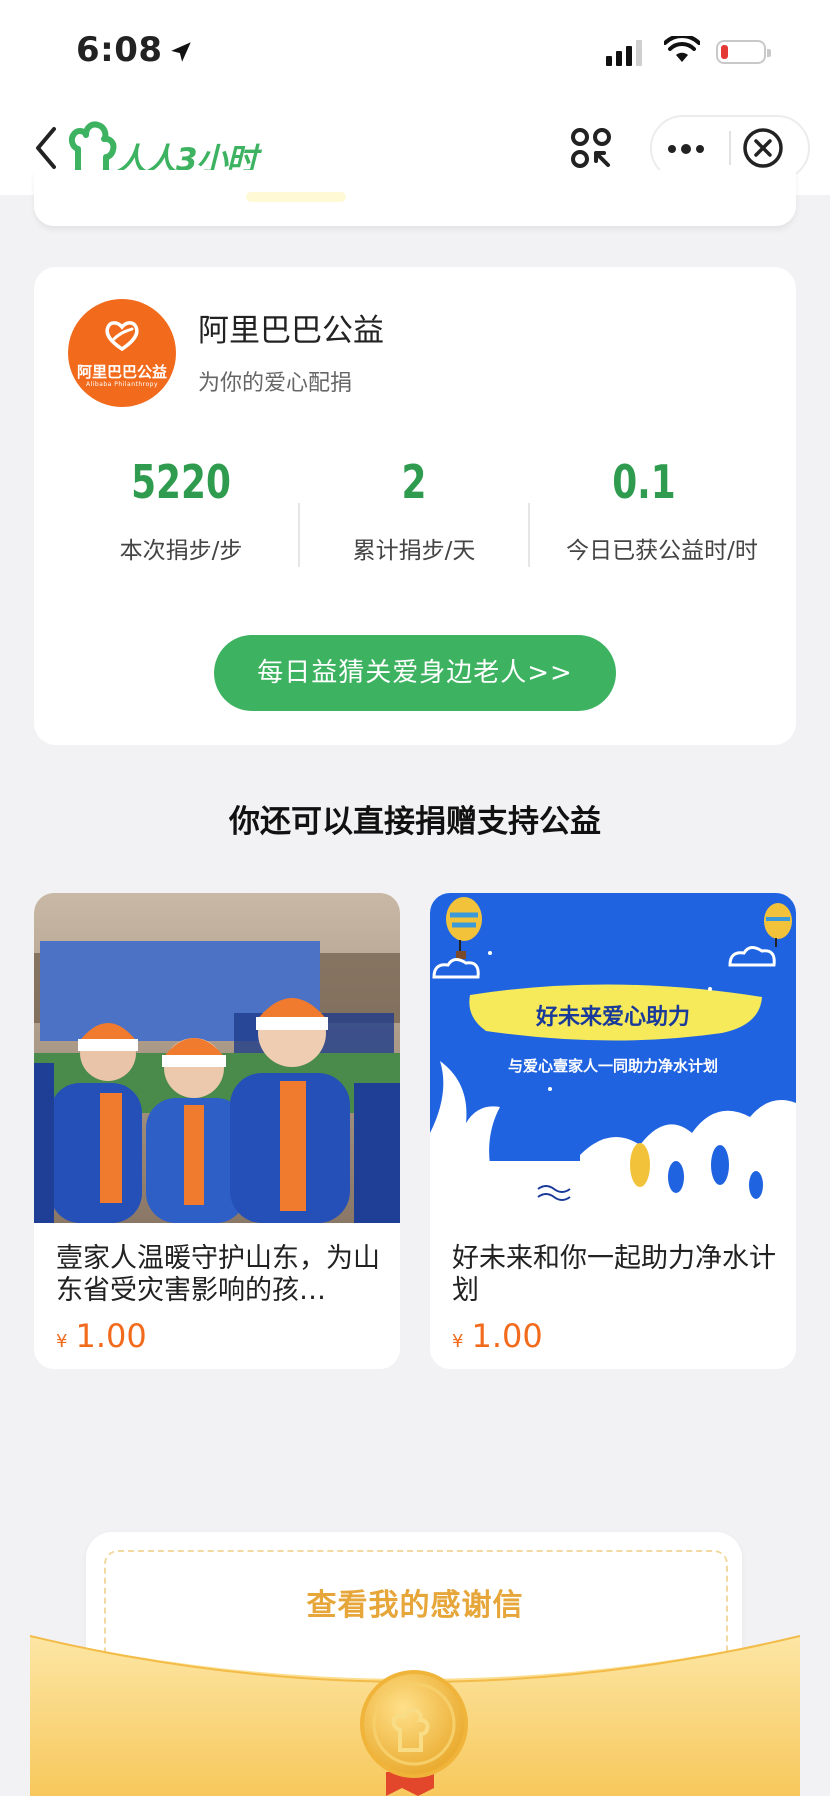  What do you see at coordinates (415, 673) in the screenshot?
I see `daily-quiz-button: 每日益猜关爱身边老人>>` at bounding box center [415, 673].